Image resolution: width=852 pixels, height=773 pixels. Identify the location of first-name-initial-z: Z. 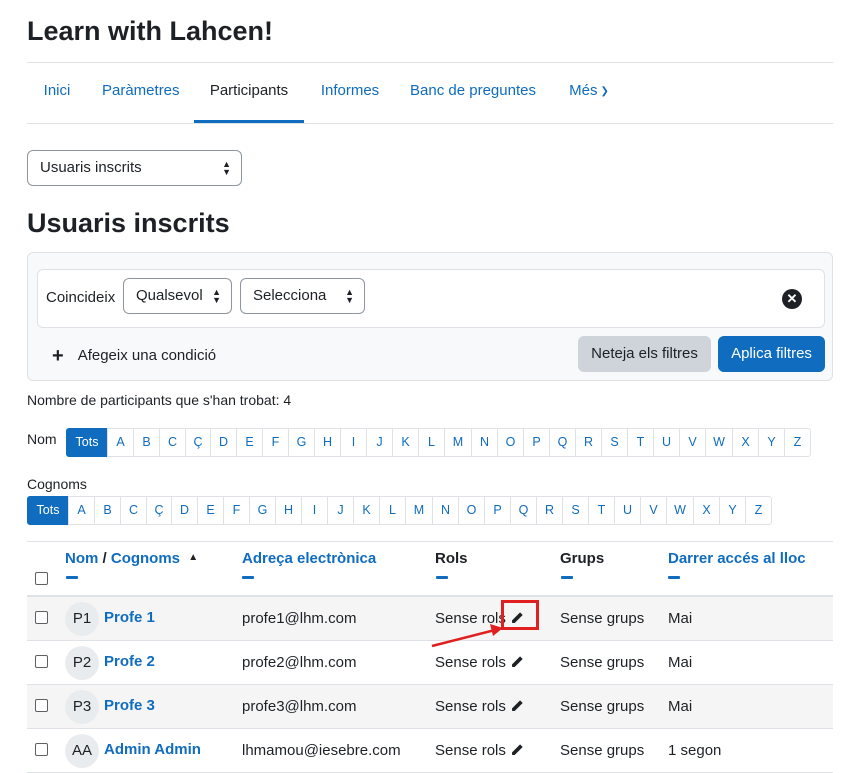
(797, 442).